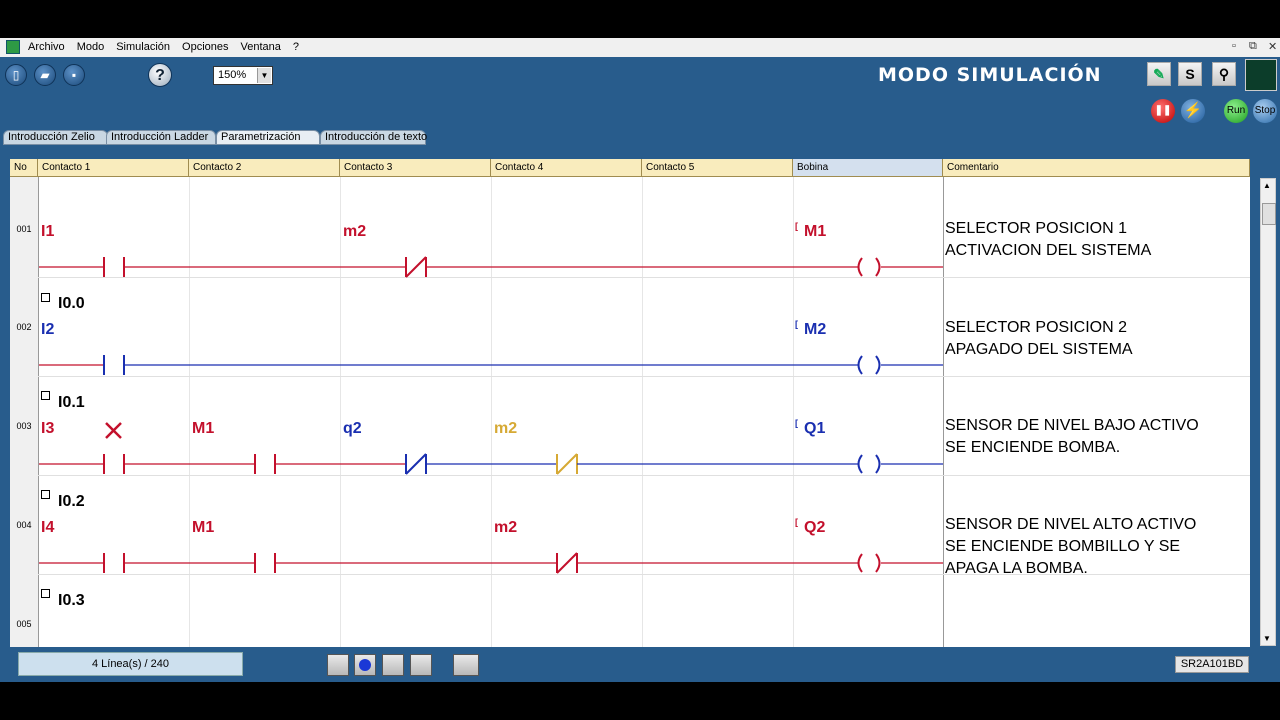 The height and width of the screenshot is (720, 1280). Describe the element at coordinates (1193, 111) in the screenshot. I see `power-icon: ⚡` at that location.